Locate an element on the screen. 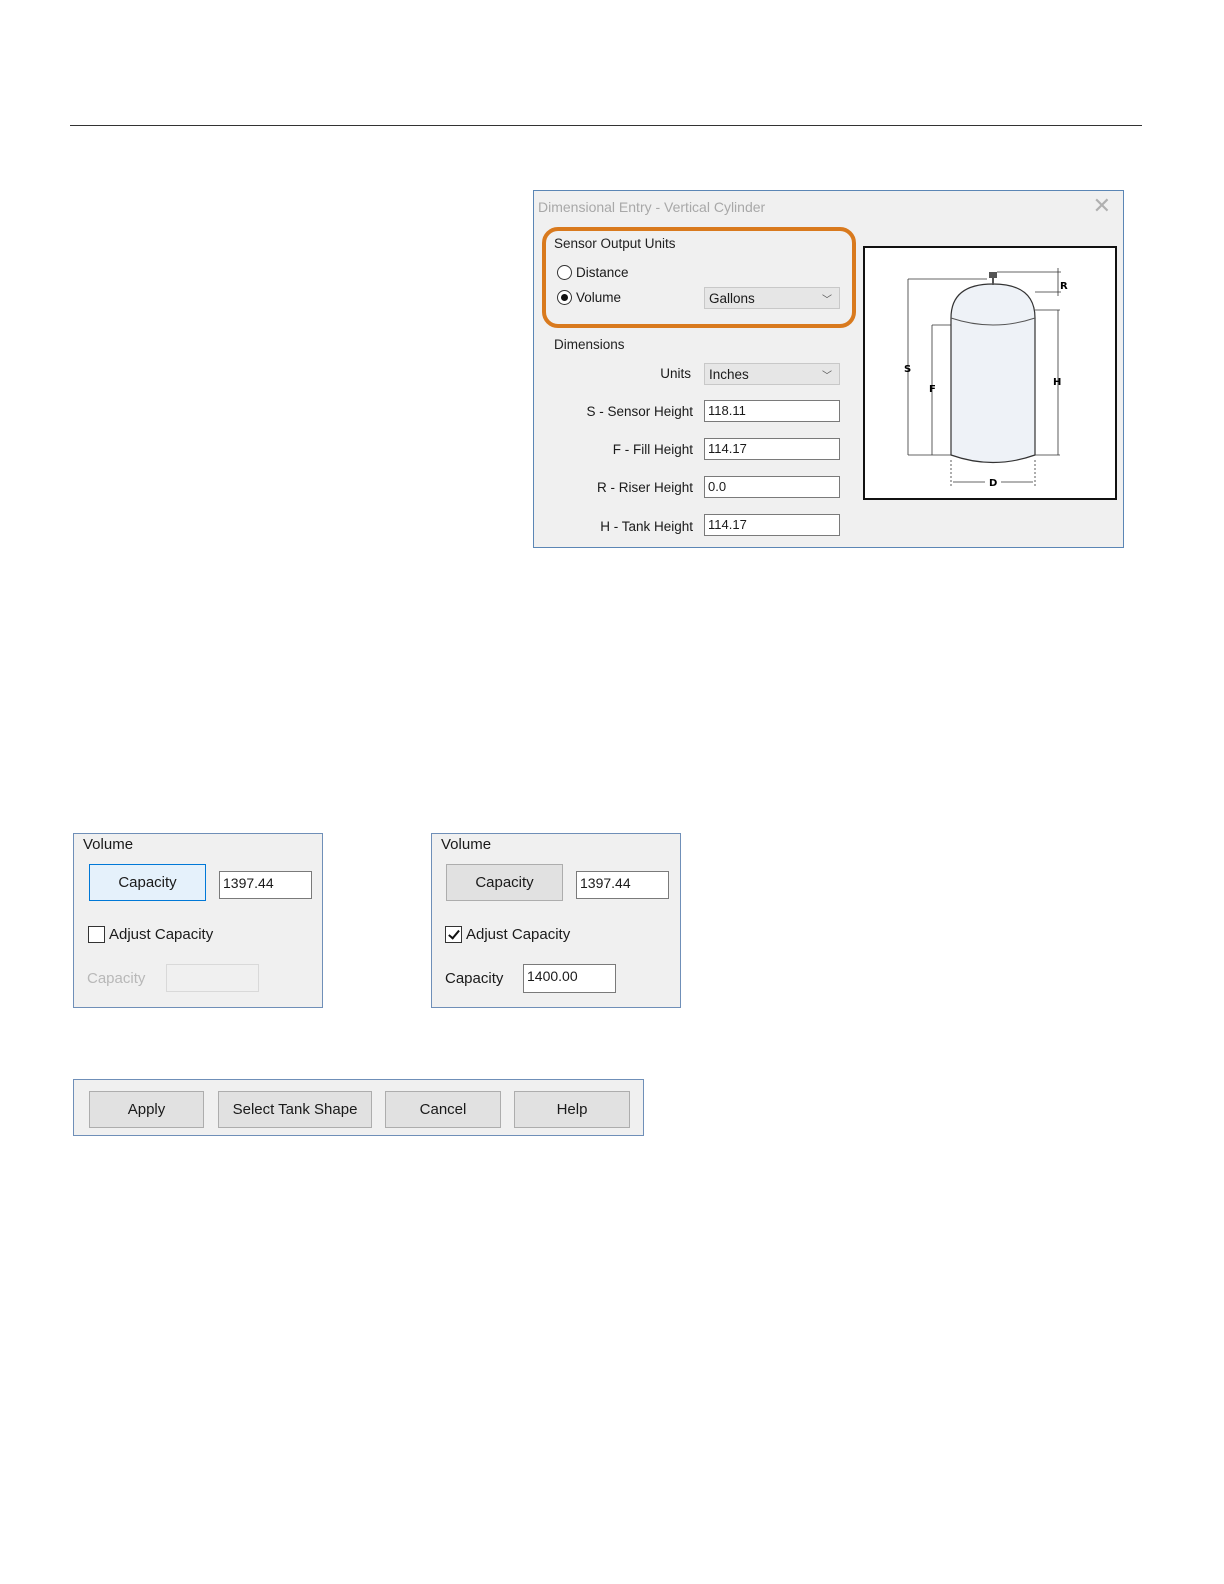  dimension-units-select: Inches ﹀ is located at coordinates (772, 374).